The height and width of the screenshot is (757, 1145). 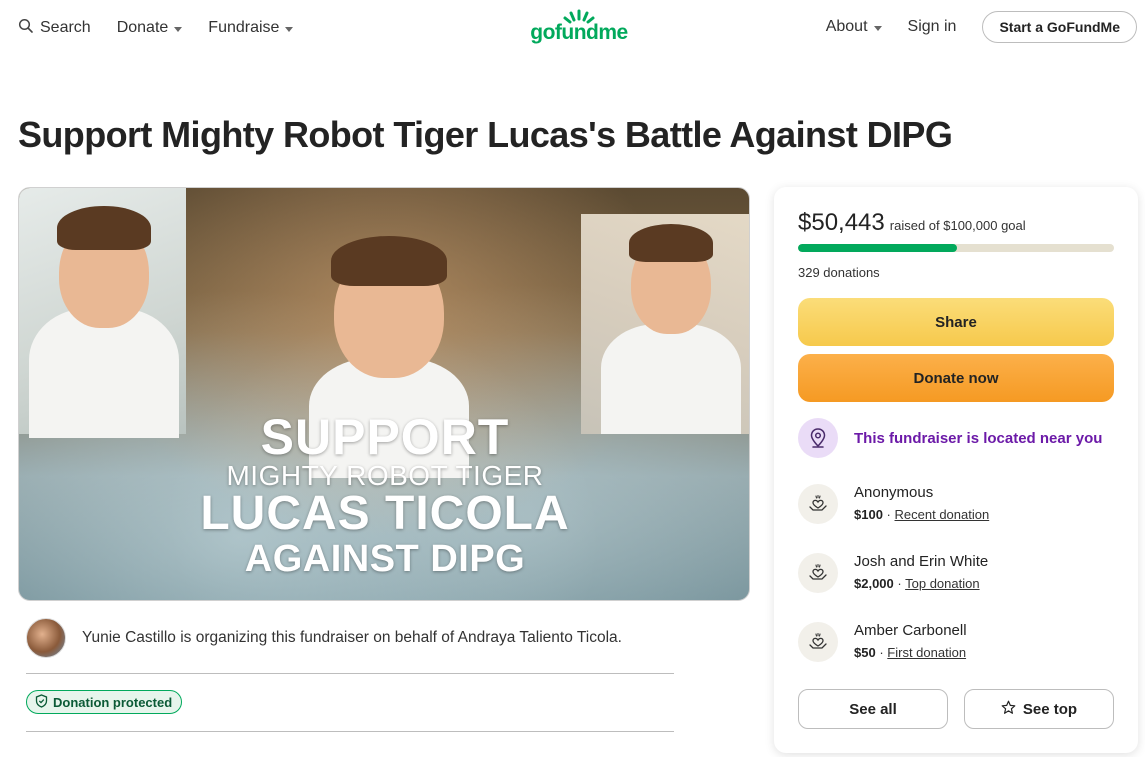 I want to click on raised-summary: $50,443 raised of $100,000 goal, so click(x=912, y=223).